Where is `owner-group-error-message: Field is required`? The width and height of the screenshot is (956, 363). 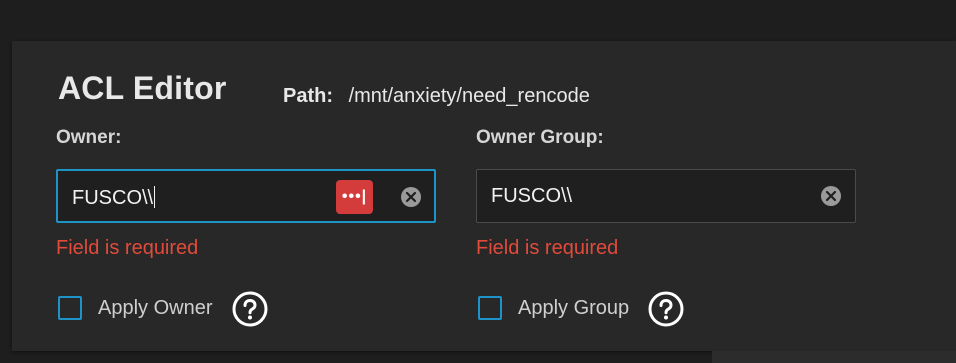
owner-group-error-message: Field is required is located at coordinates (547, 248).